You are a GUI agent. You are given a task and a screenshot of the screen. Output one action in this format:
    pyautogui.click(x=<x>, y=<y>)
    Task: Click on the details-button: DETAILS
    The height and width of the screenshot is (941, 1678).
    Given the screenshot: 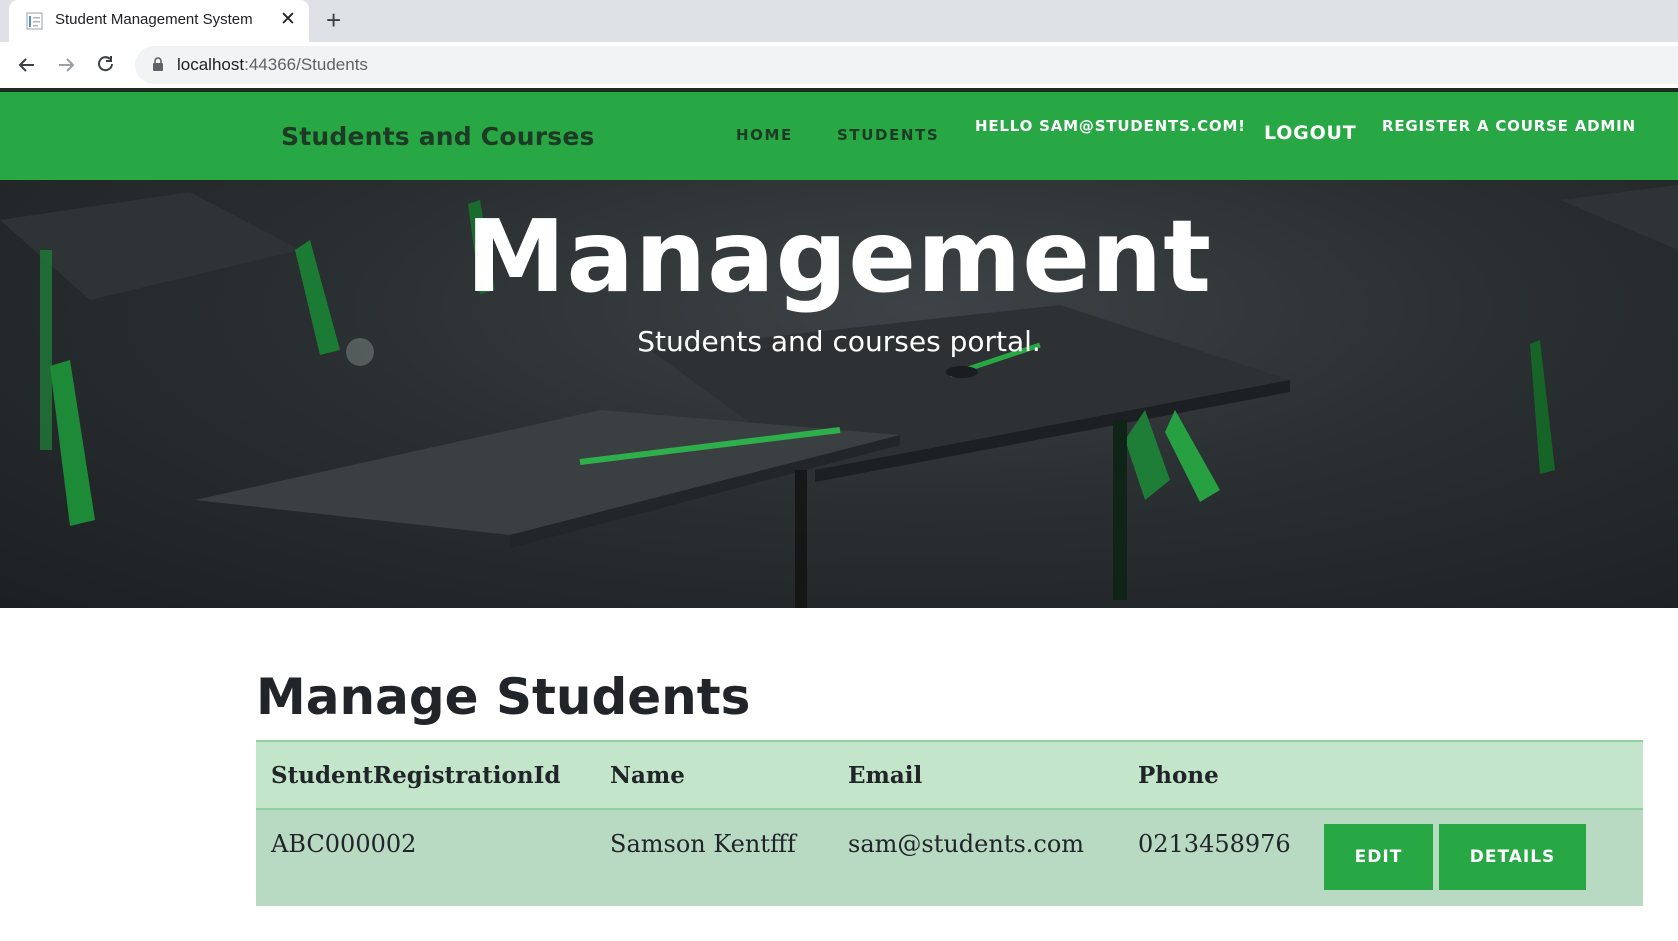 What is the action you would take?
    pyautogui.click(x=1512, y=857)
    